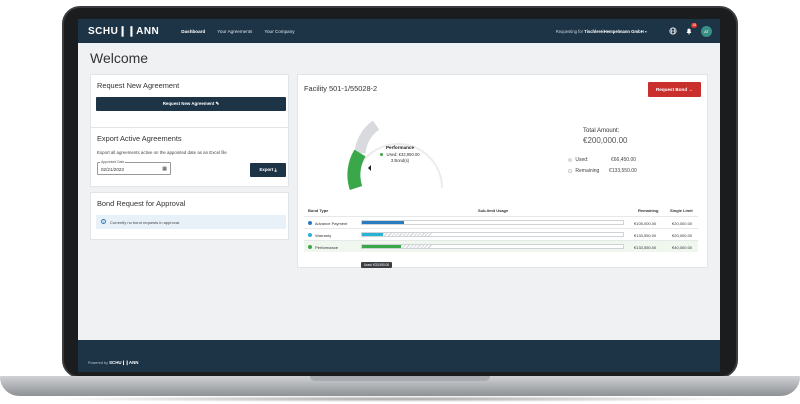 This screenshot has width=800, height=404. What do you see at coordinates (119, 58) in the screenshot?
I see `page-title: Welcome` at bounding box center [119, 58].